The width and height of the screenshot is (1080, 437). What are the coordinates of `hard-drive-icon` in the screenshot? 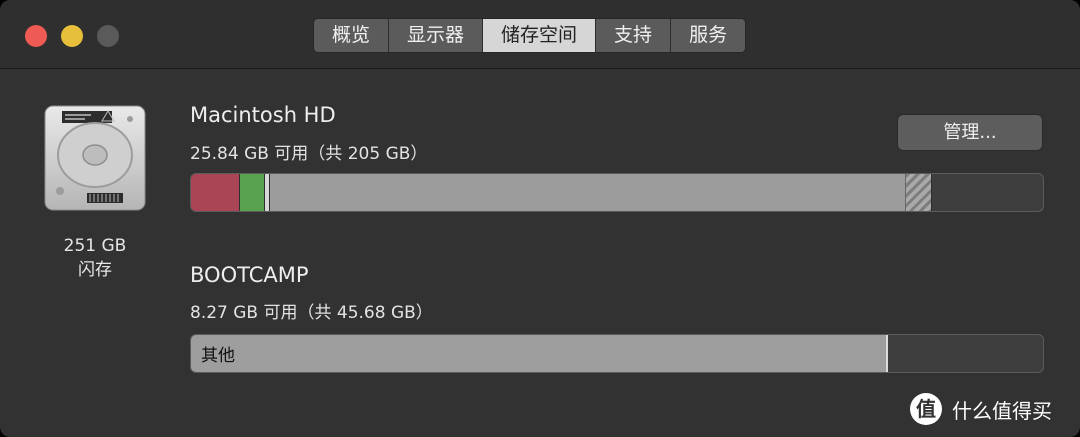 It's located at (95, 158).